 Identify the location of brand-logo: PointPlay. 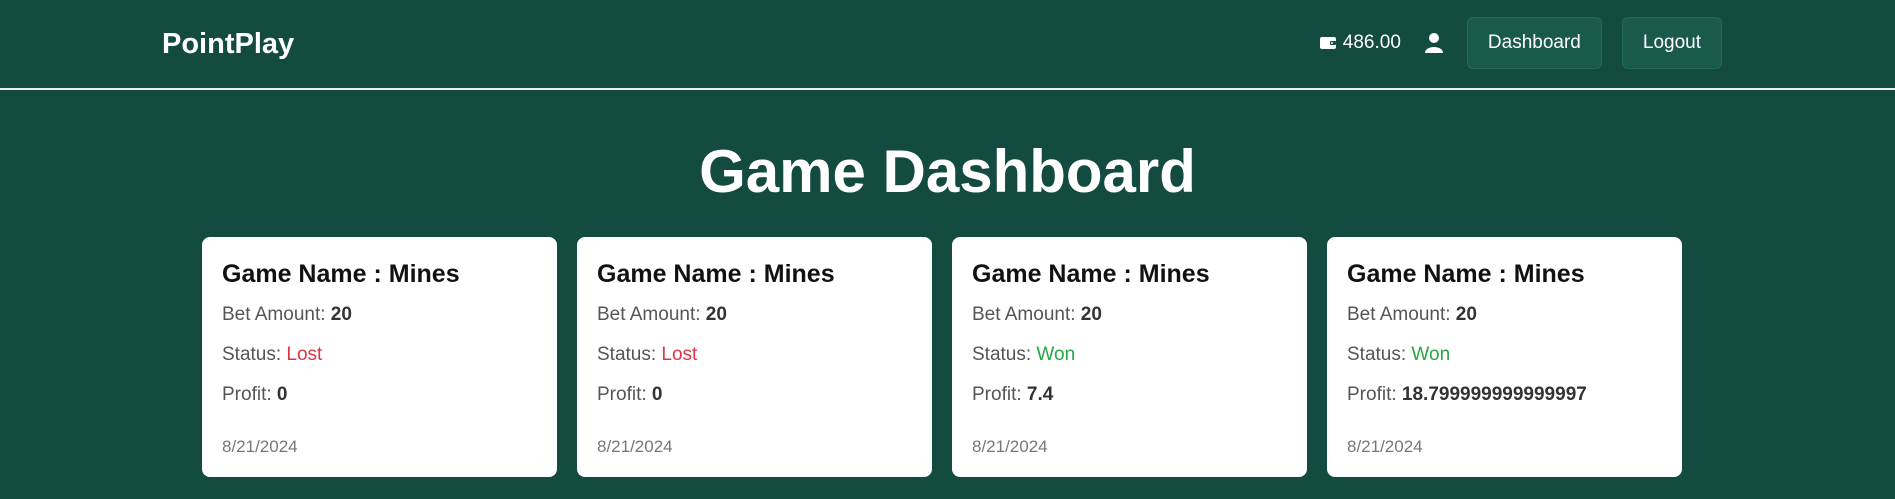
(228, 44).